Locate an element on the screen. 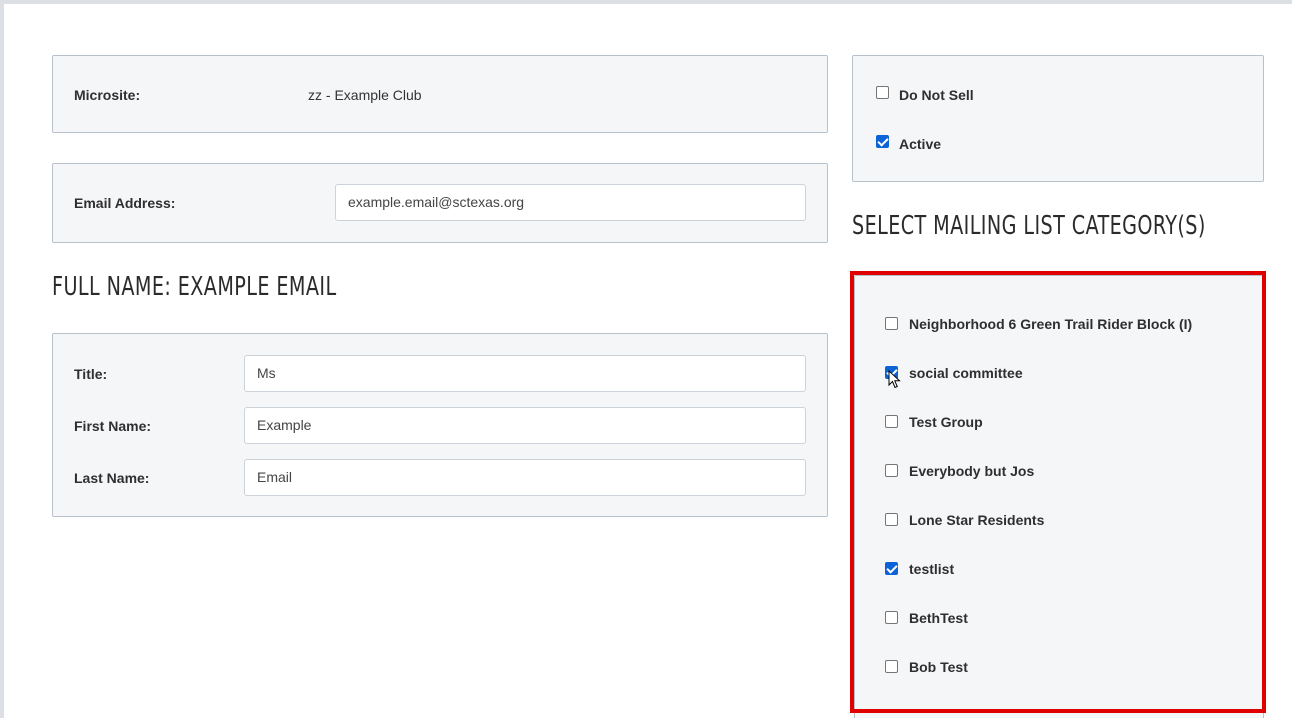 Image resolution: width=1292 pixels, height=718 pixels. full-name-heading: FULL NAME: EXAMPLE EMAIL is located at coordinates (194, 287).